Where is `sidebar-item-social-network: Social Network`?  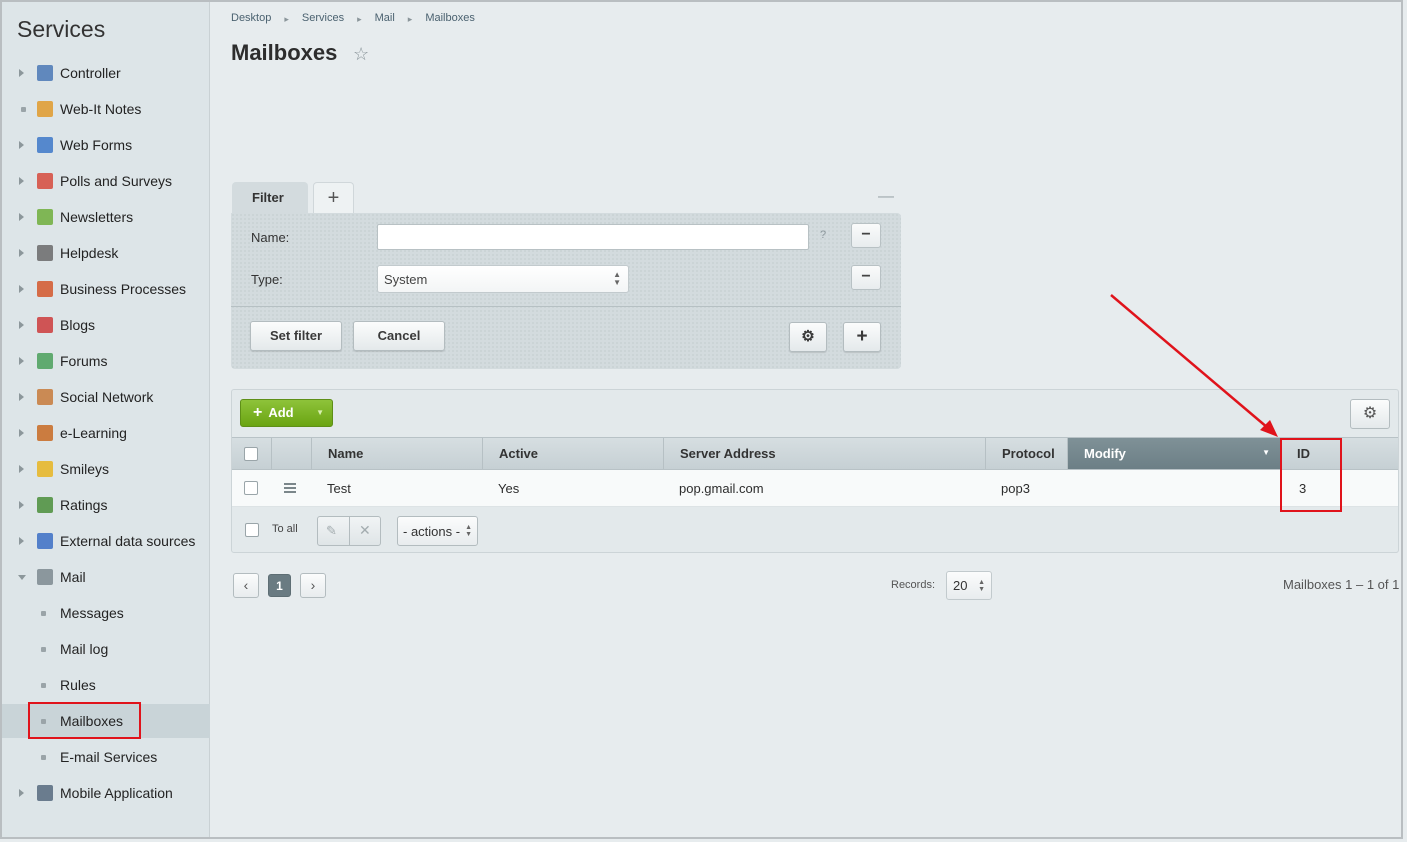
sidebar-item-social-network: Social Network is located at coordinates (106, 397).